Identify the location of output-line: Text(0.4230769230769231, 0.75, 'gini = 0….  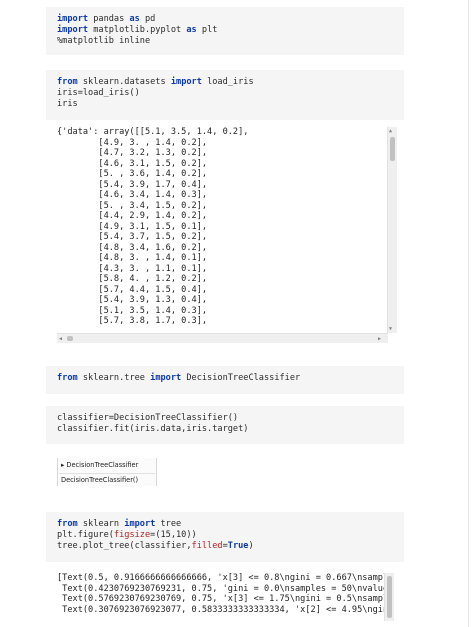
(225, 588).